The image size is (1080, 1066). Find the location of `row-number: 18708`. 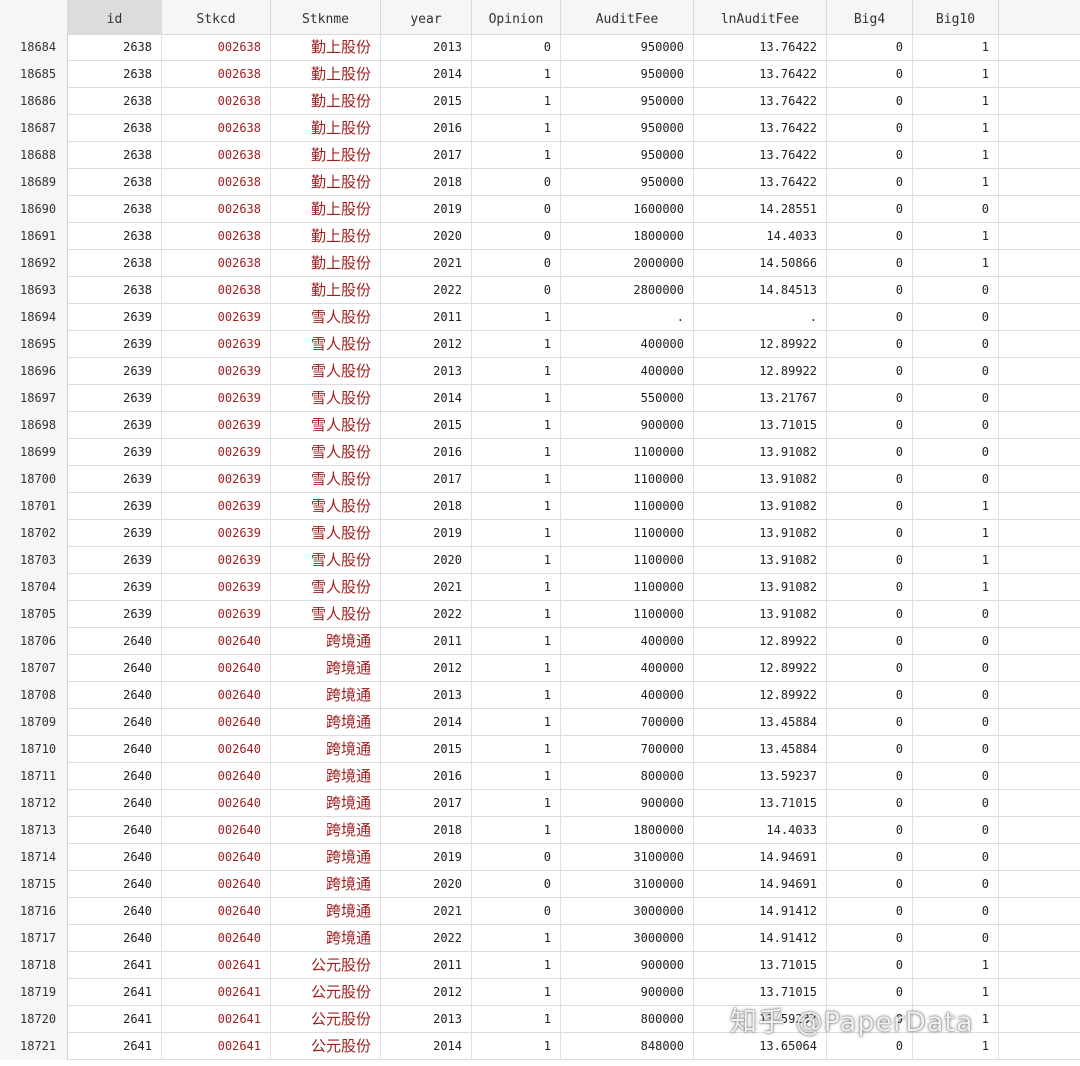

row-number: 18708 is located at coordinates (34, 695).